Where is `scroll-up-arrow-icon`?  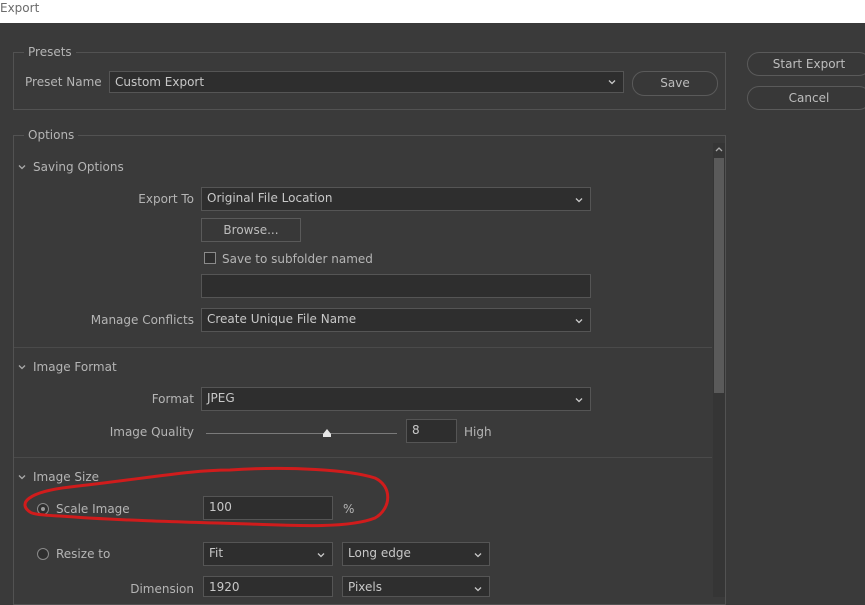
scroll-up-arrow-icon is located at coordinates (719, 149).